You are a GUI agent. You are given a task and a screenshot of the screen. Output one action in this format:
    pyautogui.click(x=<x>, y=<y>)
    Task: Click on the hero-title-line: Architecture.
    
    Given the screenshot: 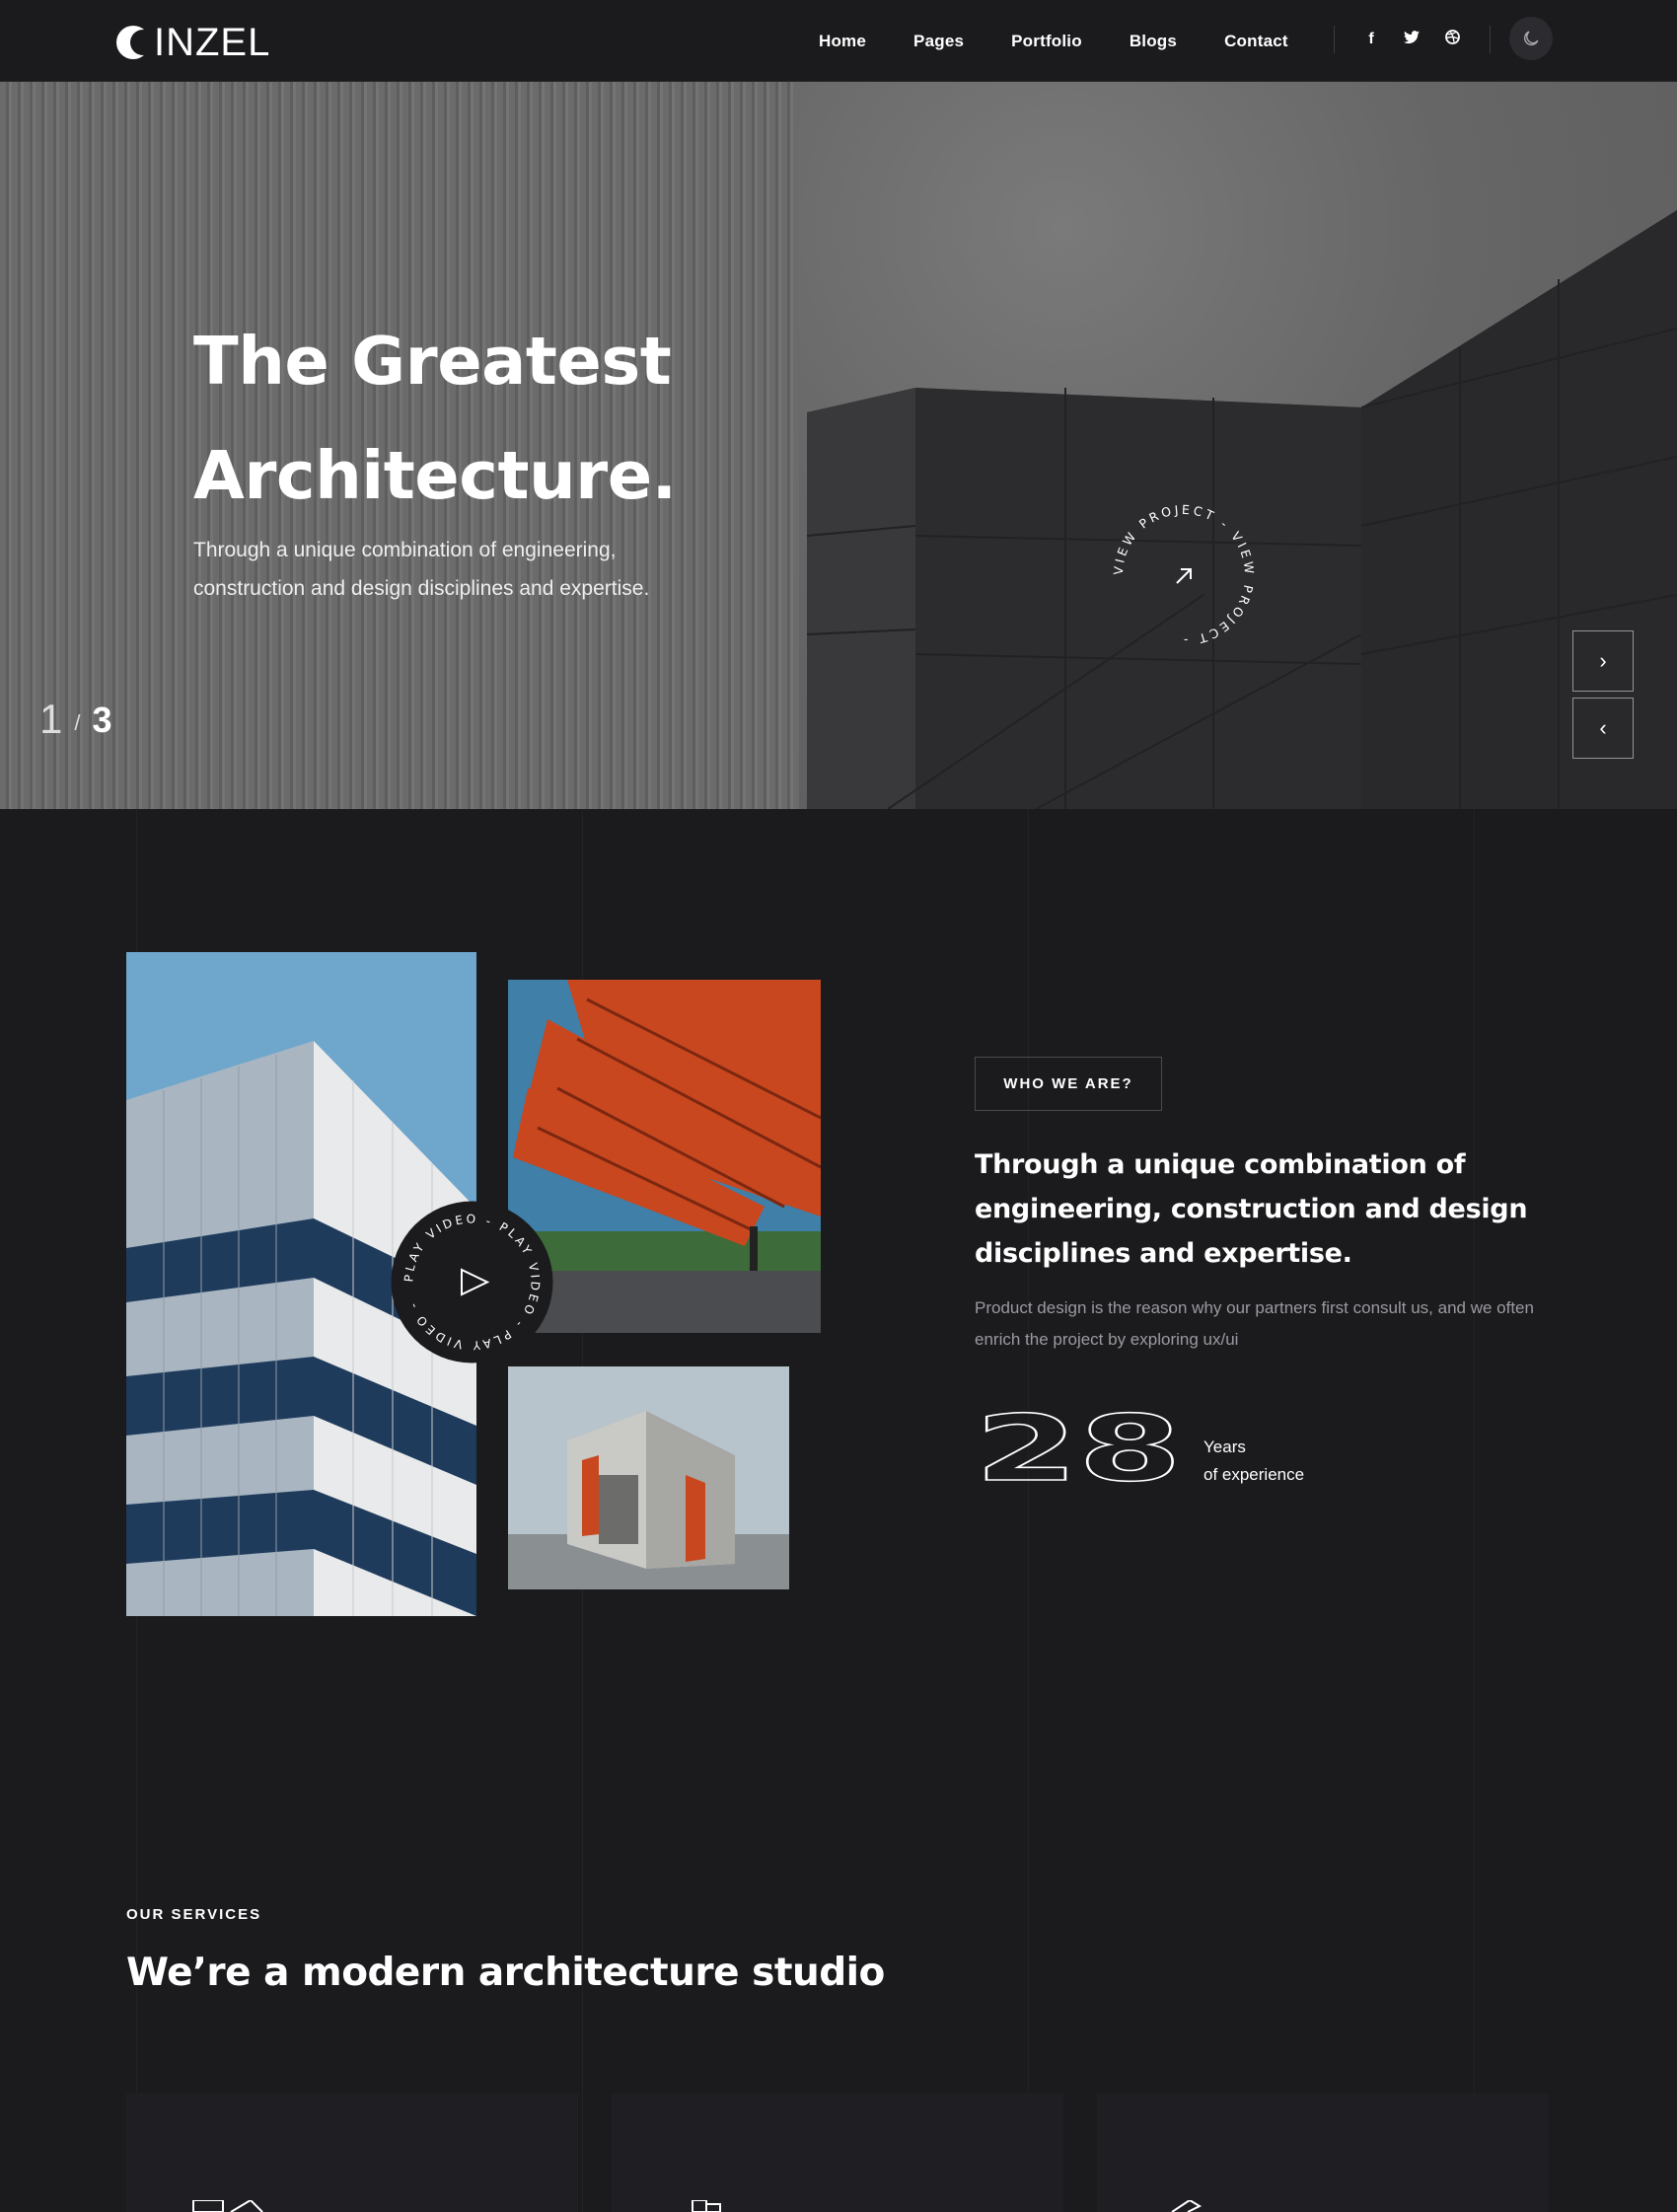 What is the action you would take?
    pyautogui.click(x=435, y=475)
    